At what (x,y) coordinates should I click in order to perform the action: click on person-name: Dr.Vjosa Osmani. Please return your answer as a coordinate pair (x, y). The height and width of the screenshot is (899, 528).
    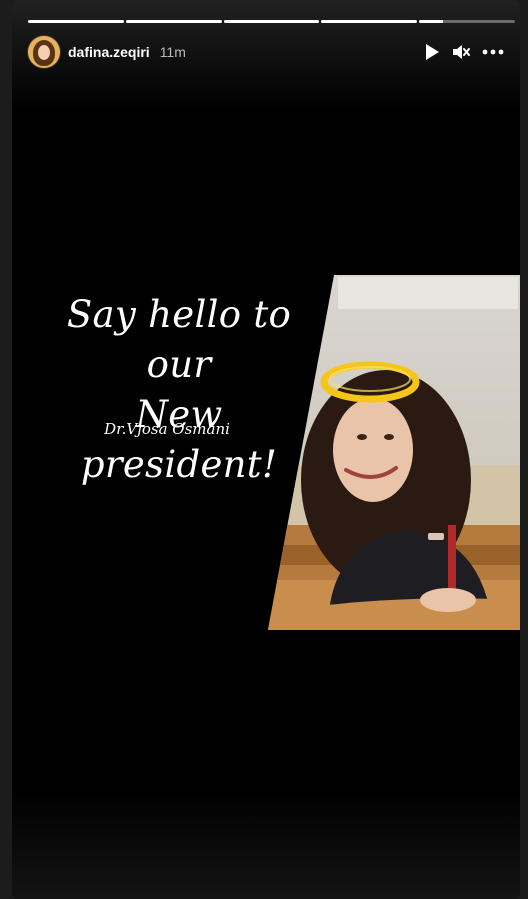
    Looking at the image, I should click on (167, 429).